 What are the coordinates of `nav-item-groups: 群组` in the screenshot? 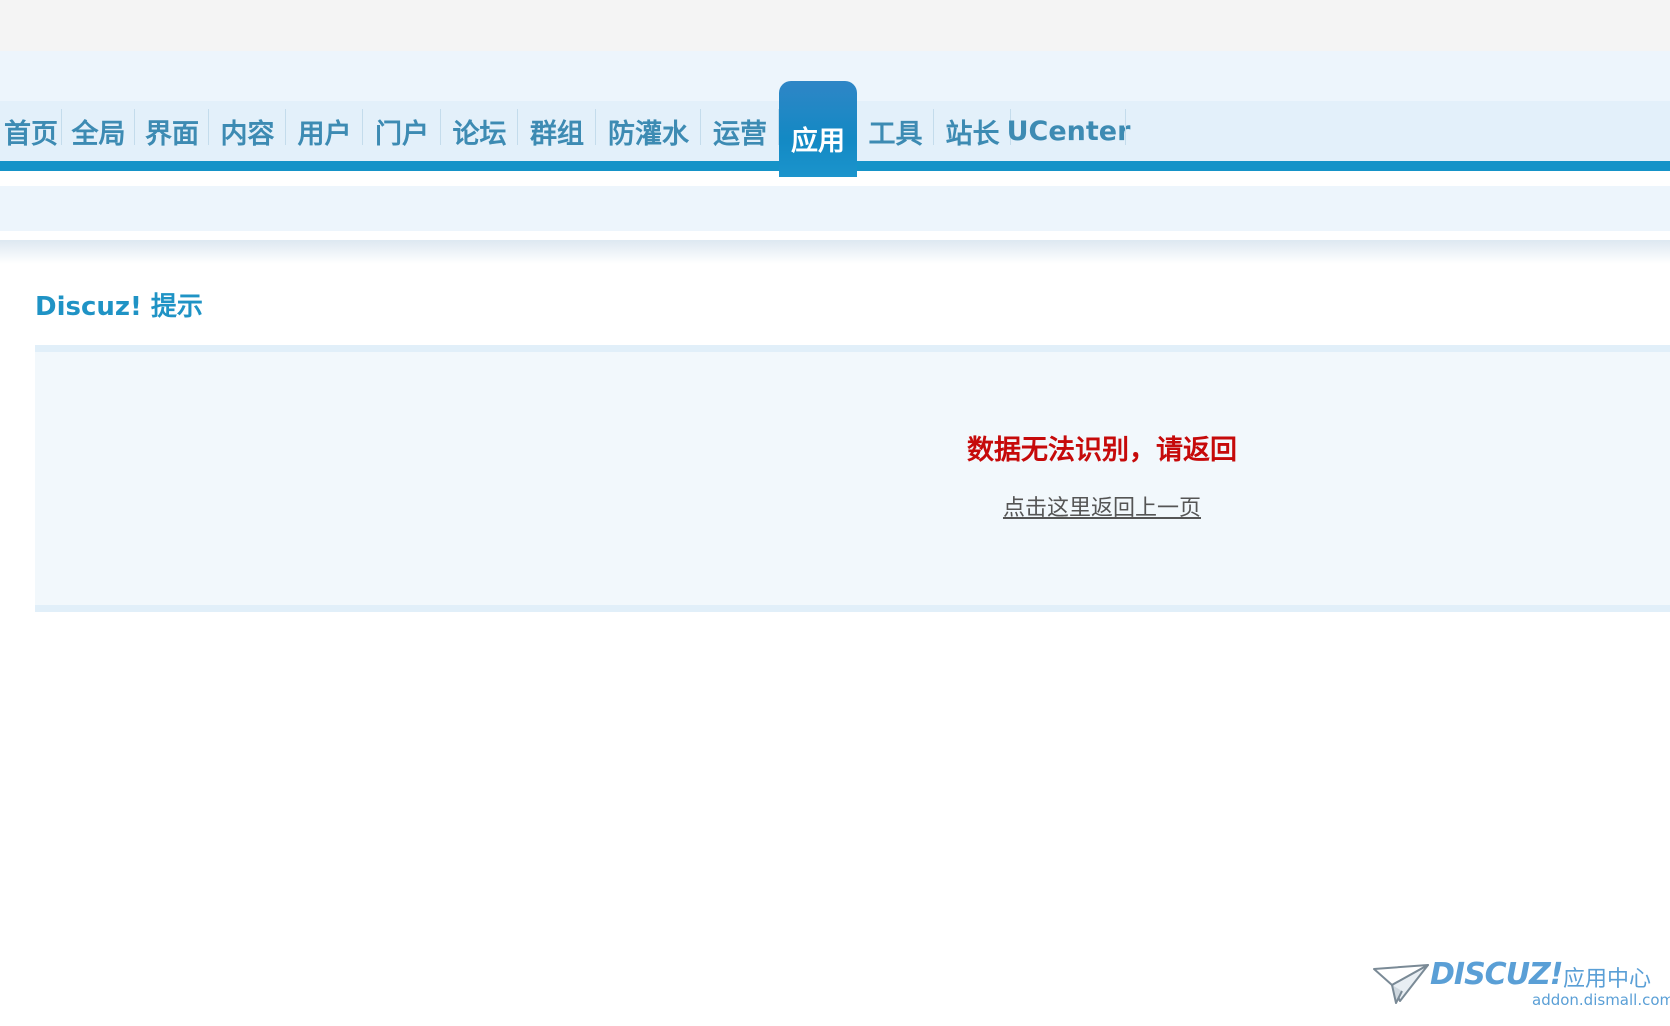 It's located at (557, 131).